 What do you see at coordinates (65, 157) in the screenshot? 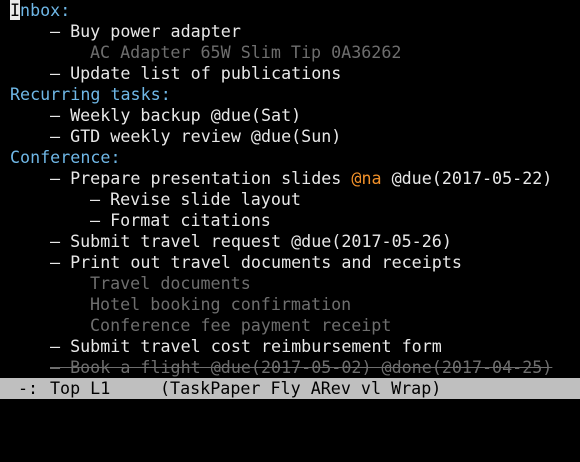
I see `project-conference: Conference:` at bounding box center [65, 157].